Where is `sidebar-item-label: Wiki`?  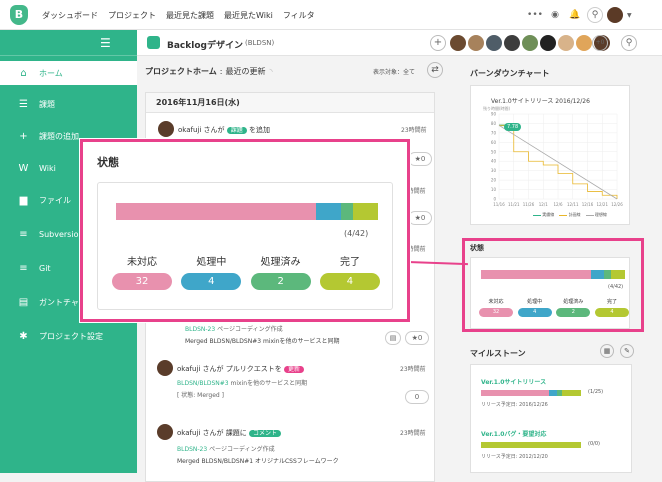
sidebar-item-label: Wiki is located at coordinates (47, 168).